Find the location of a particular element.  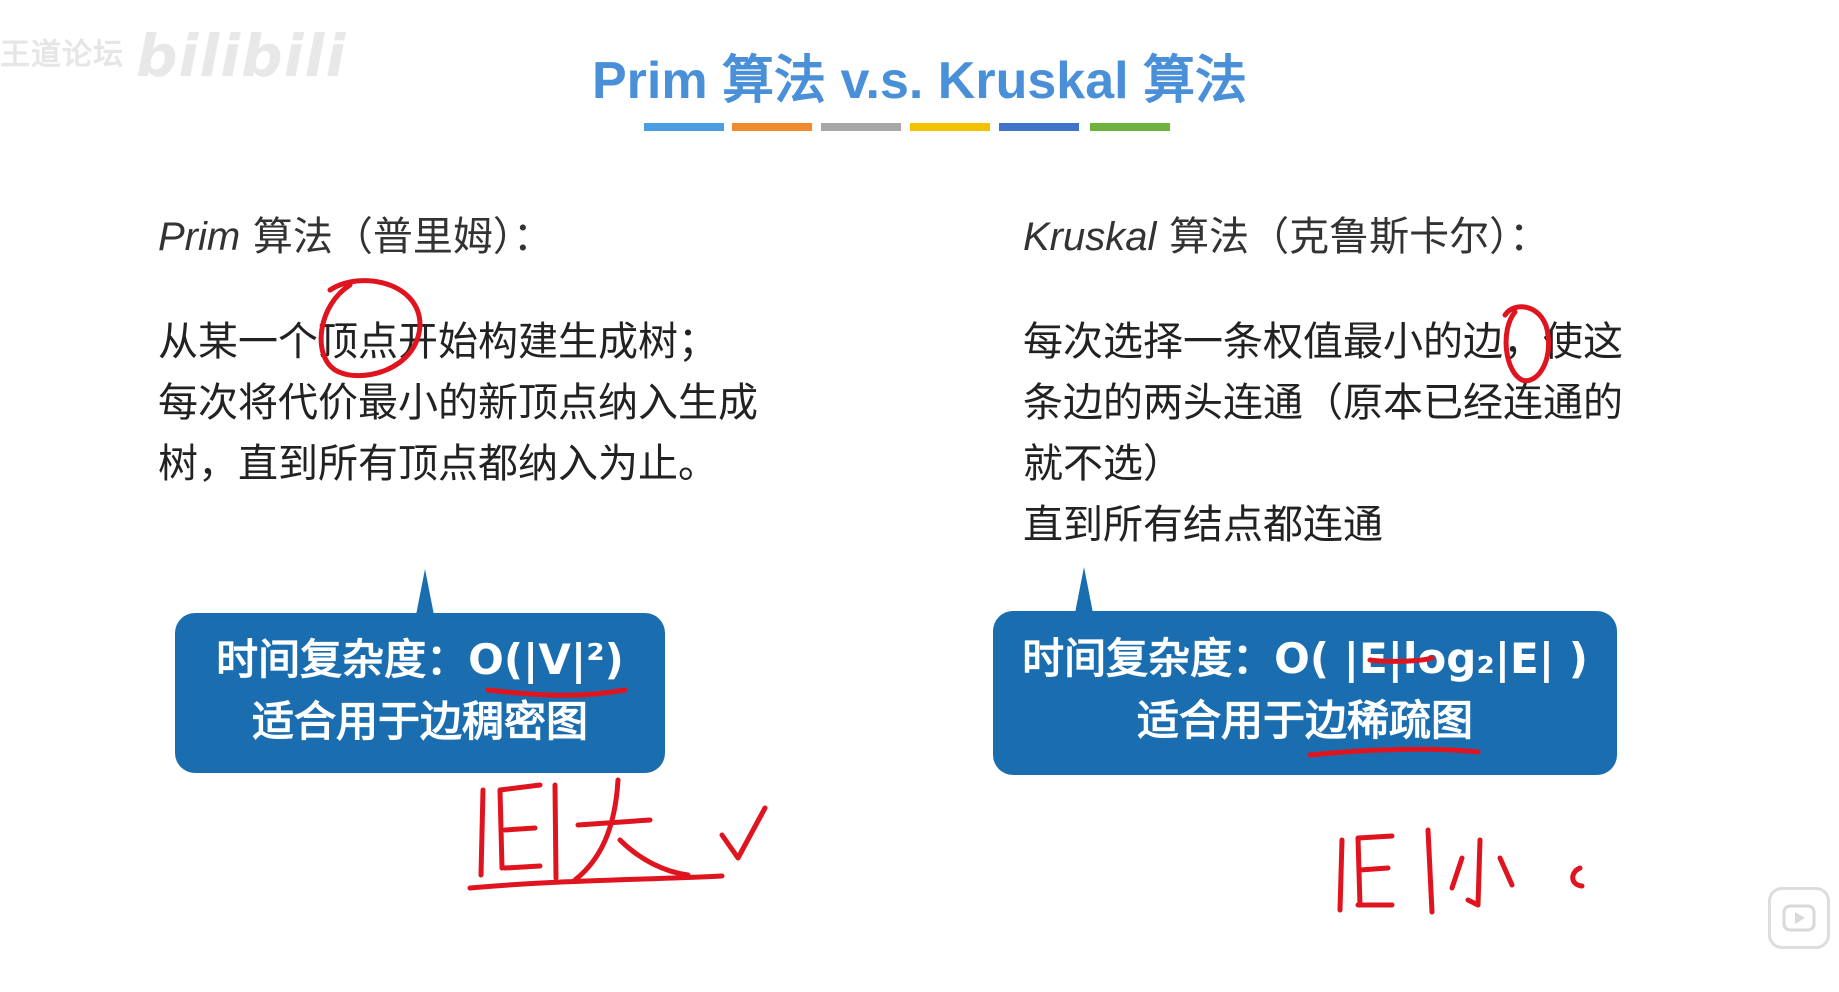

slide-title: Prim 算法 v.s. Kruskal 算法 is located at coordinates (919, 81).